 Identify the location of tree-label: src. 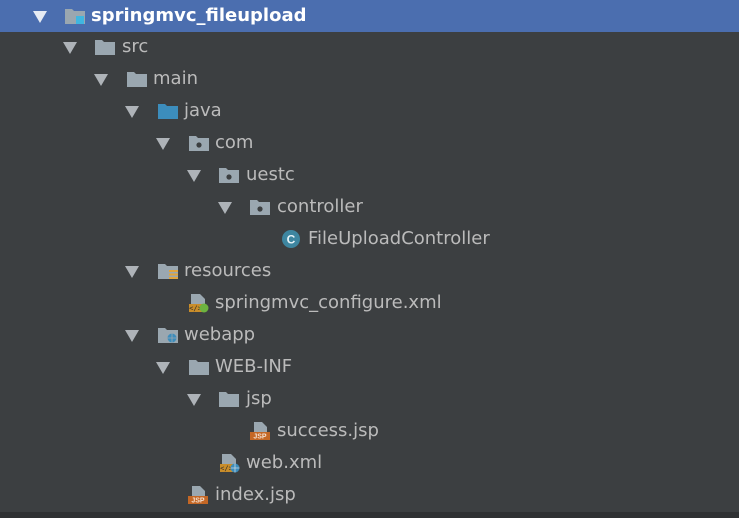
(135, 46).